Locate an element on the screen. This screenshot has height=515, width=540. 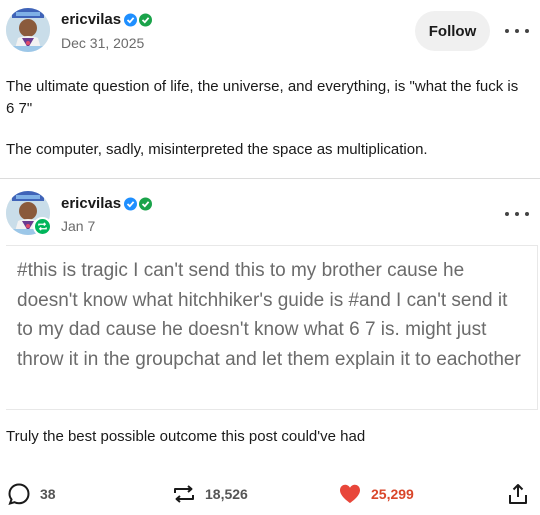
follow-button: Follow is located at coordinates (452, 31).